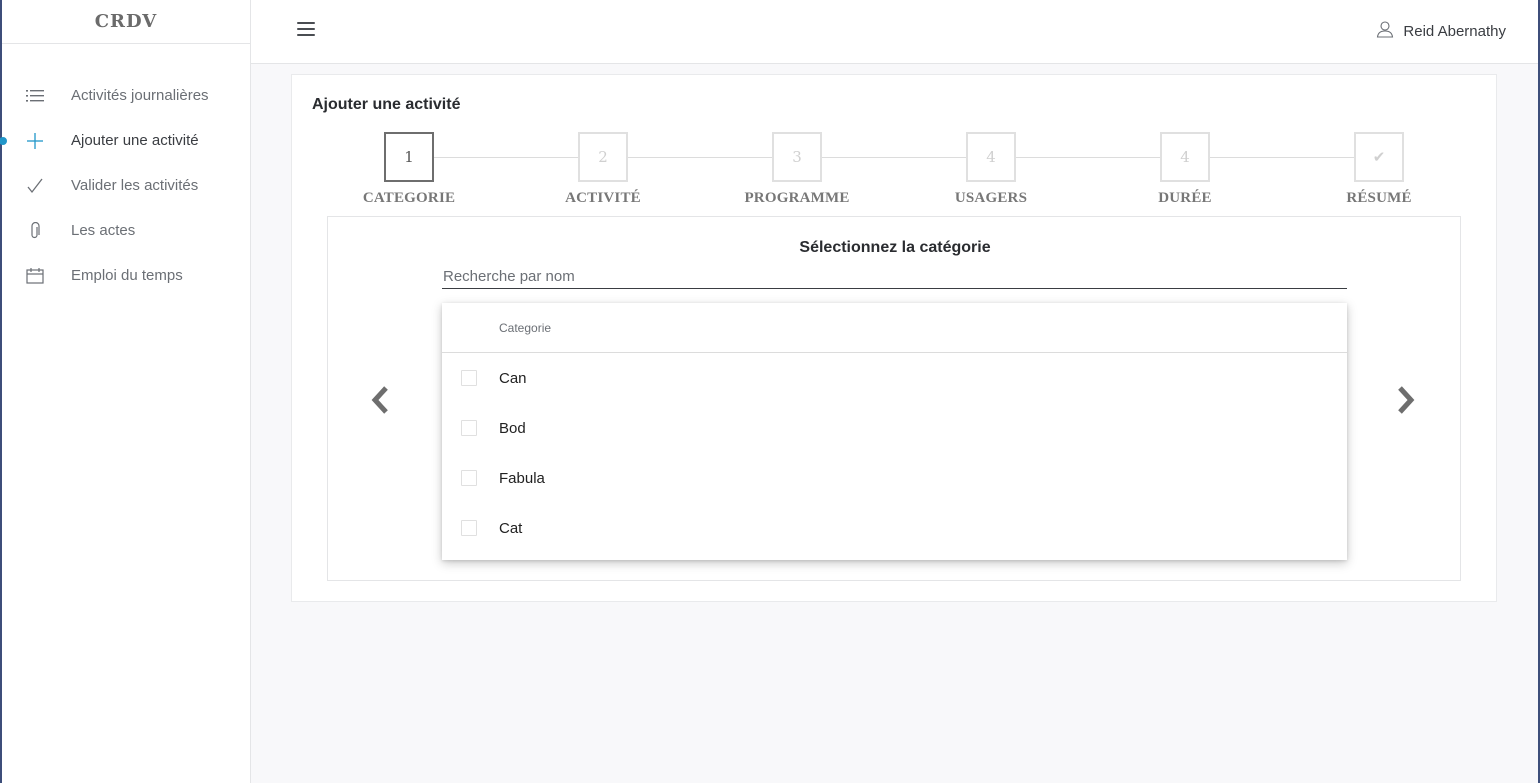 This screenshot has width=1540, height=783. I want to click on list-icon, so click(35, 96).